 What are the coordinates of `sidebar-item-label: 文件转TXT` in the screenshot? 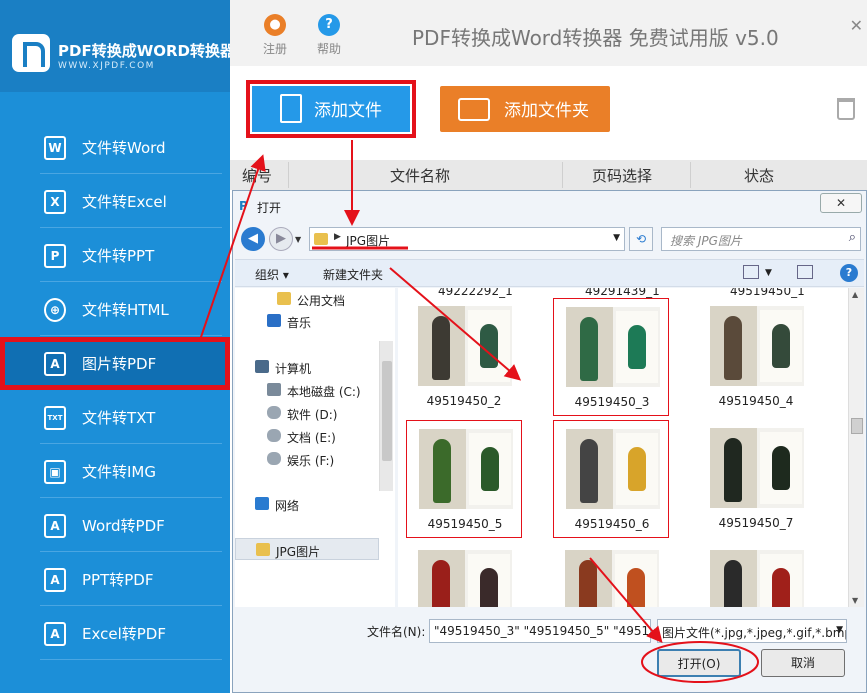 It's located at (119, 418).